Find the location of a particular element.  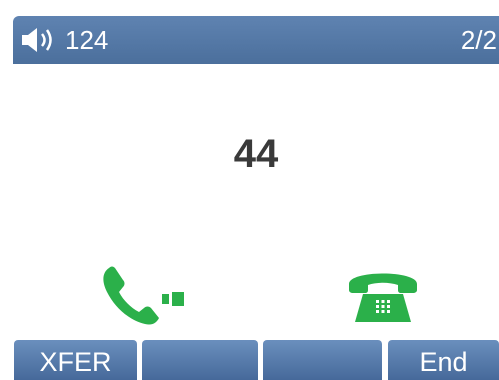

line-label: 124 is located at coordinates (87, 40).